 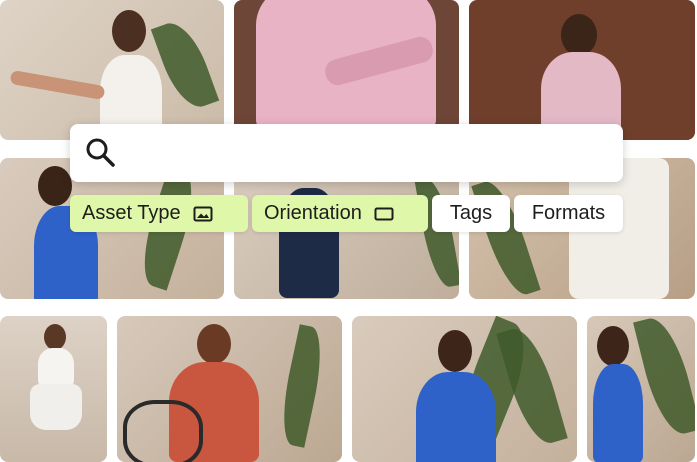 What do you see at coordinates (384, 213) in the screenshot?
I see `rectangle-icon` at bounding box center [384, 213].